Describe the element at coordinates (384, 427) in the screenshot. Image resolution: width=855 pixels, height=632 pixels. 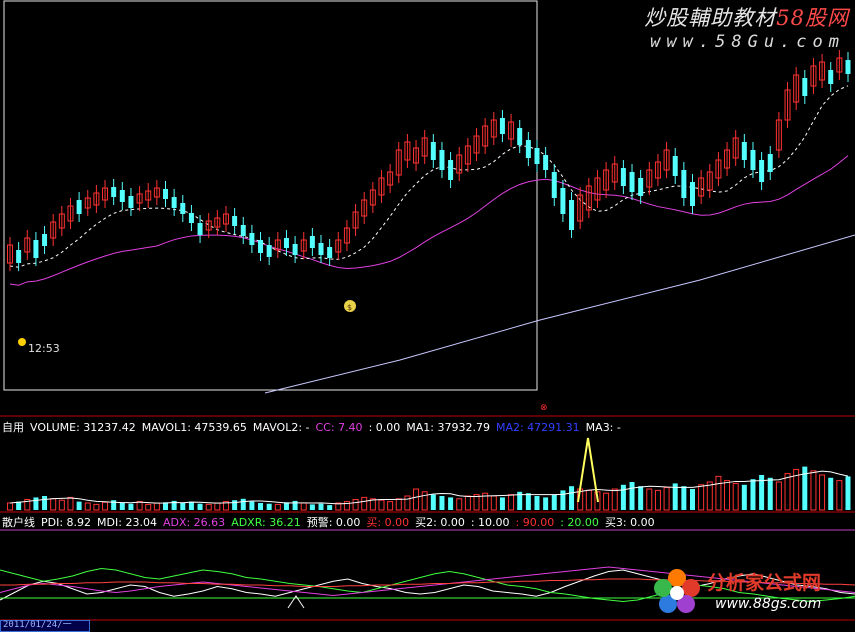
I see `volume-legend-item-5: : 0.00` at that location.